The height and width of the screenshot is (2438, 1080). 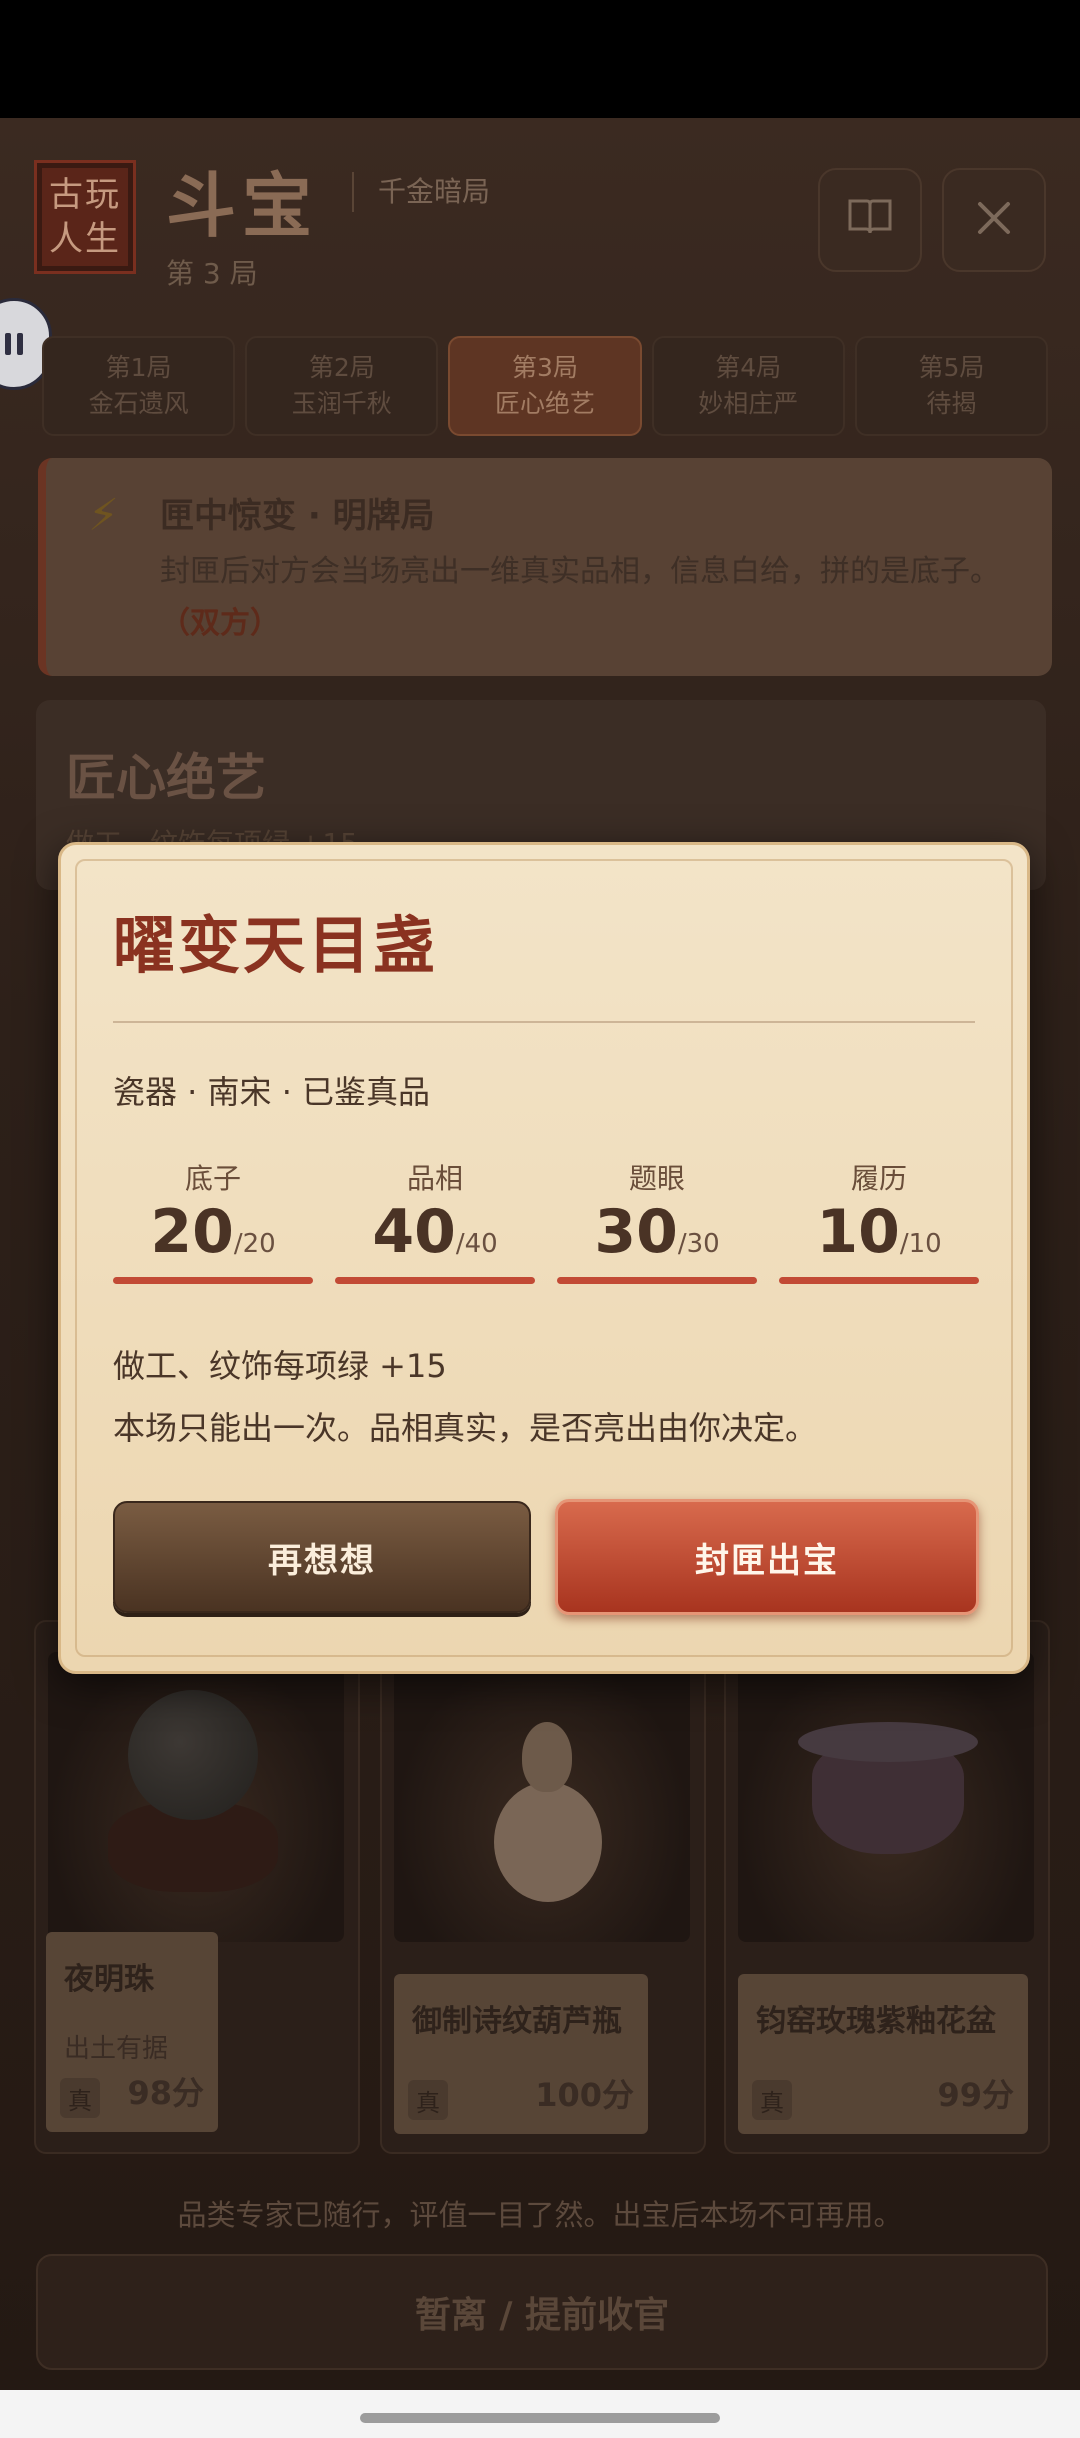 What do you see at coordinates (342, 386) in the screenshot?
I see `tab-round-2: 第2局 玉润千秋` at bounding box center [342, 386].